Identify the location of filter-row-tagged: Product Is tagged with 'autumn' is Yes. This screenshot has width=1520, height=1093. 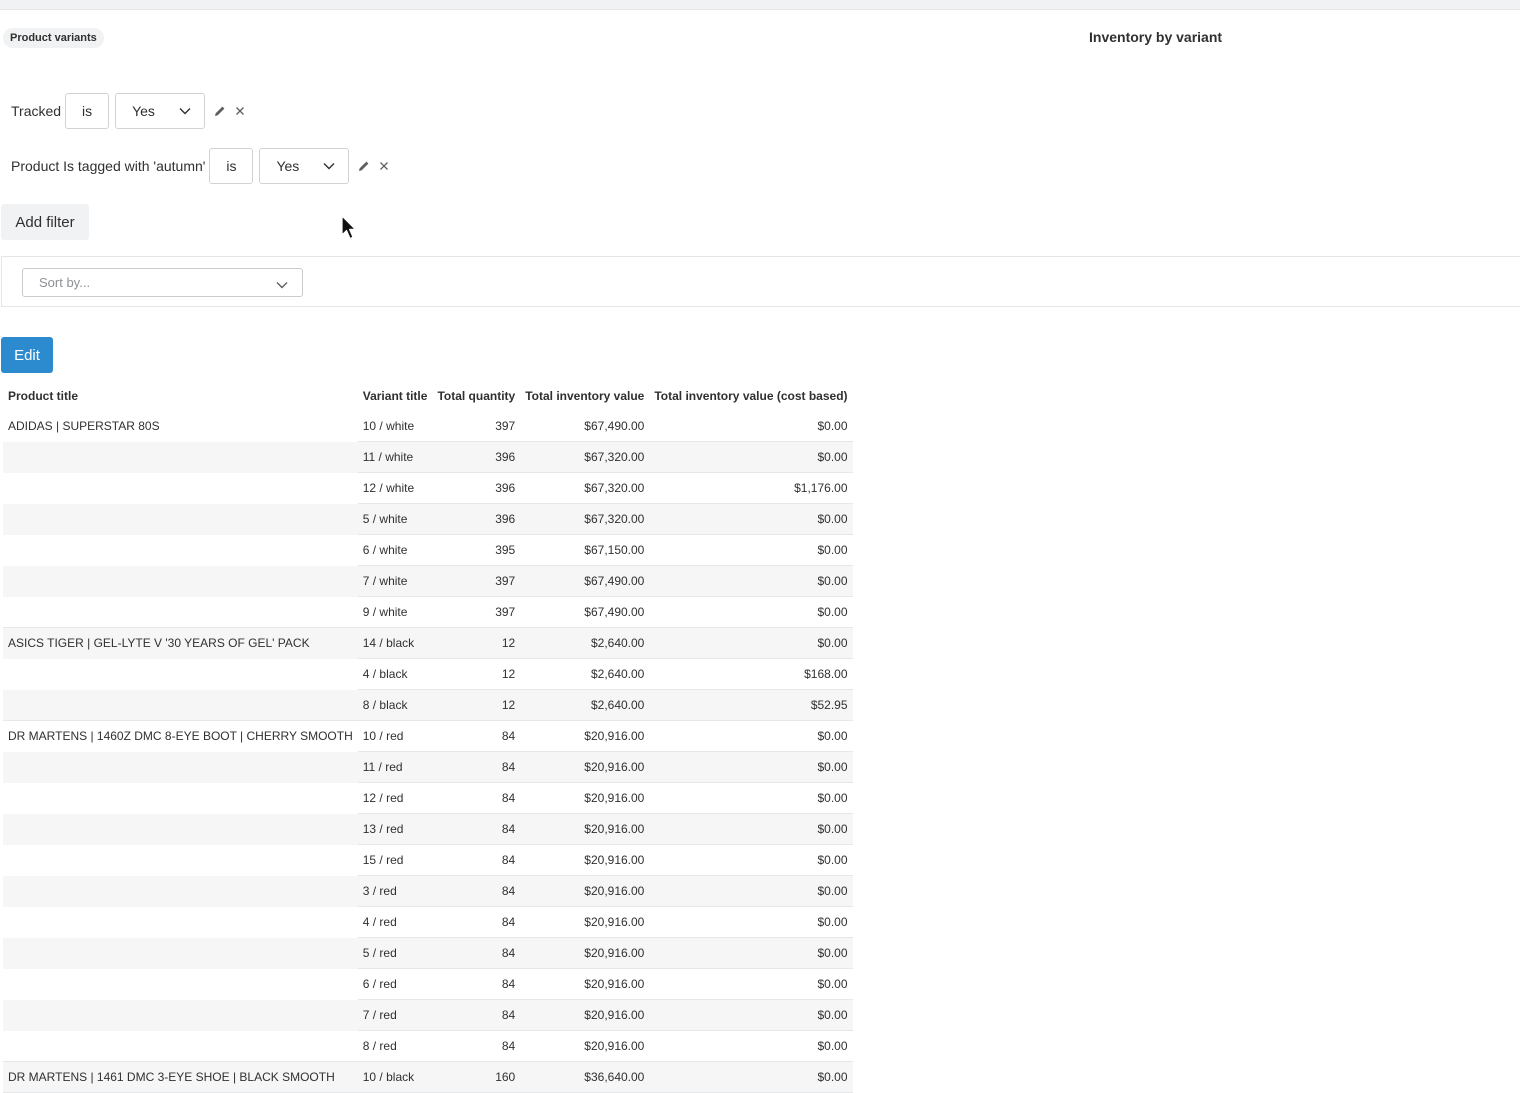
(194, 166).